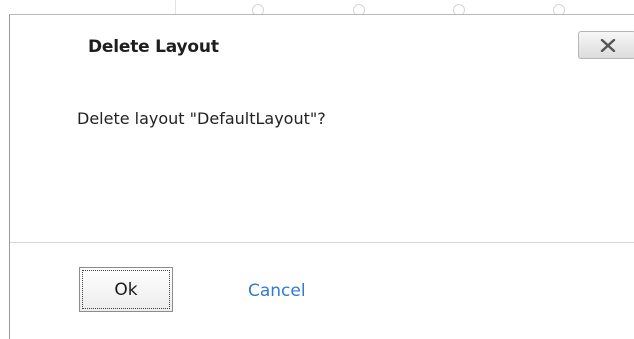  Describe the element at coordinates (317, 8) in the screenshot. I see `background-page` at that location.